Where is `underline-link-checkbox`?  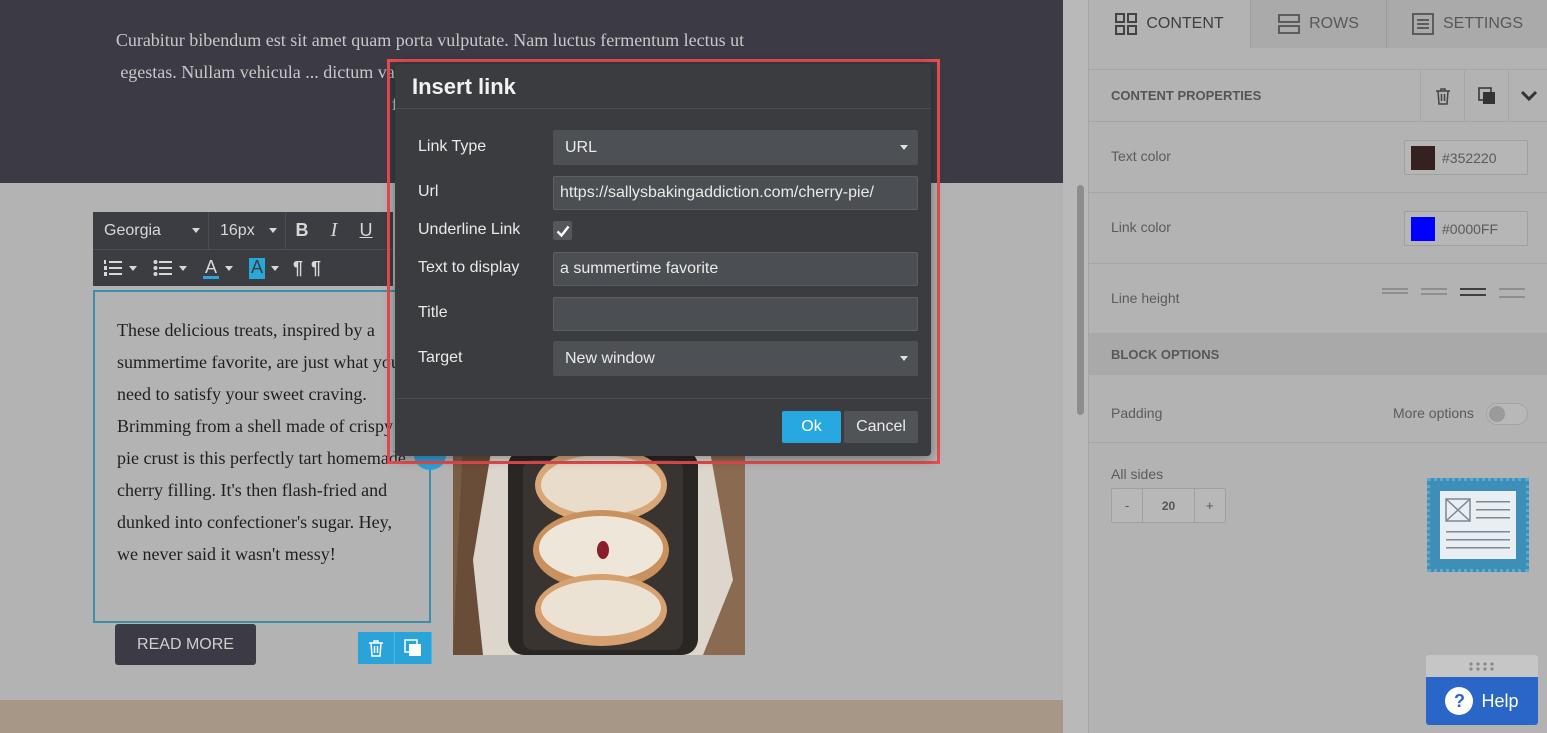 underline-link-checkbox is located at coordinates (562, 230).